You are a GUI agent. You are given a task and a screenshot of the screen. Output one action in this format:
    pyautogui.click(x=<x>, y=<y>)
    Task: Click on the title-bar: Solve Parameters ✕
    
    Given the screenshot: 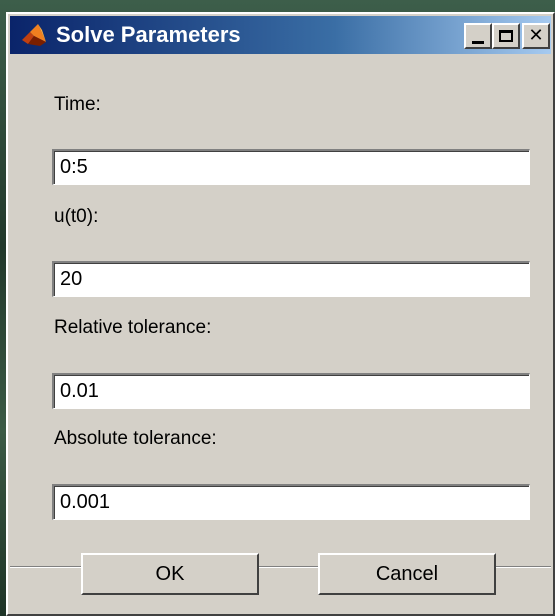 What is the action you would take?
    pyautogui.click(x=280, y=35)
    